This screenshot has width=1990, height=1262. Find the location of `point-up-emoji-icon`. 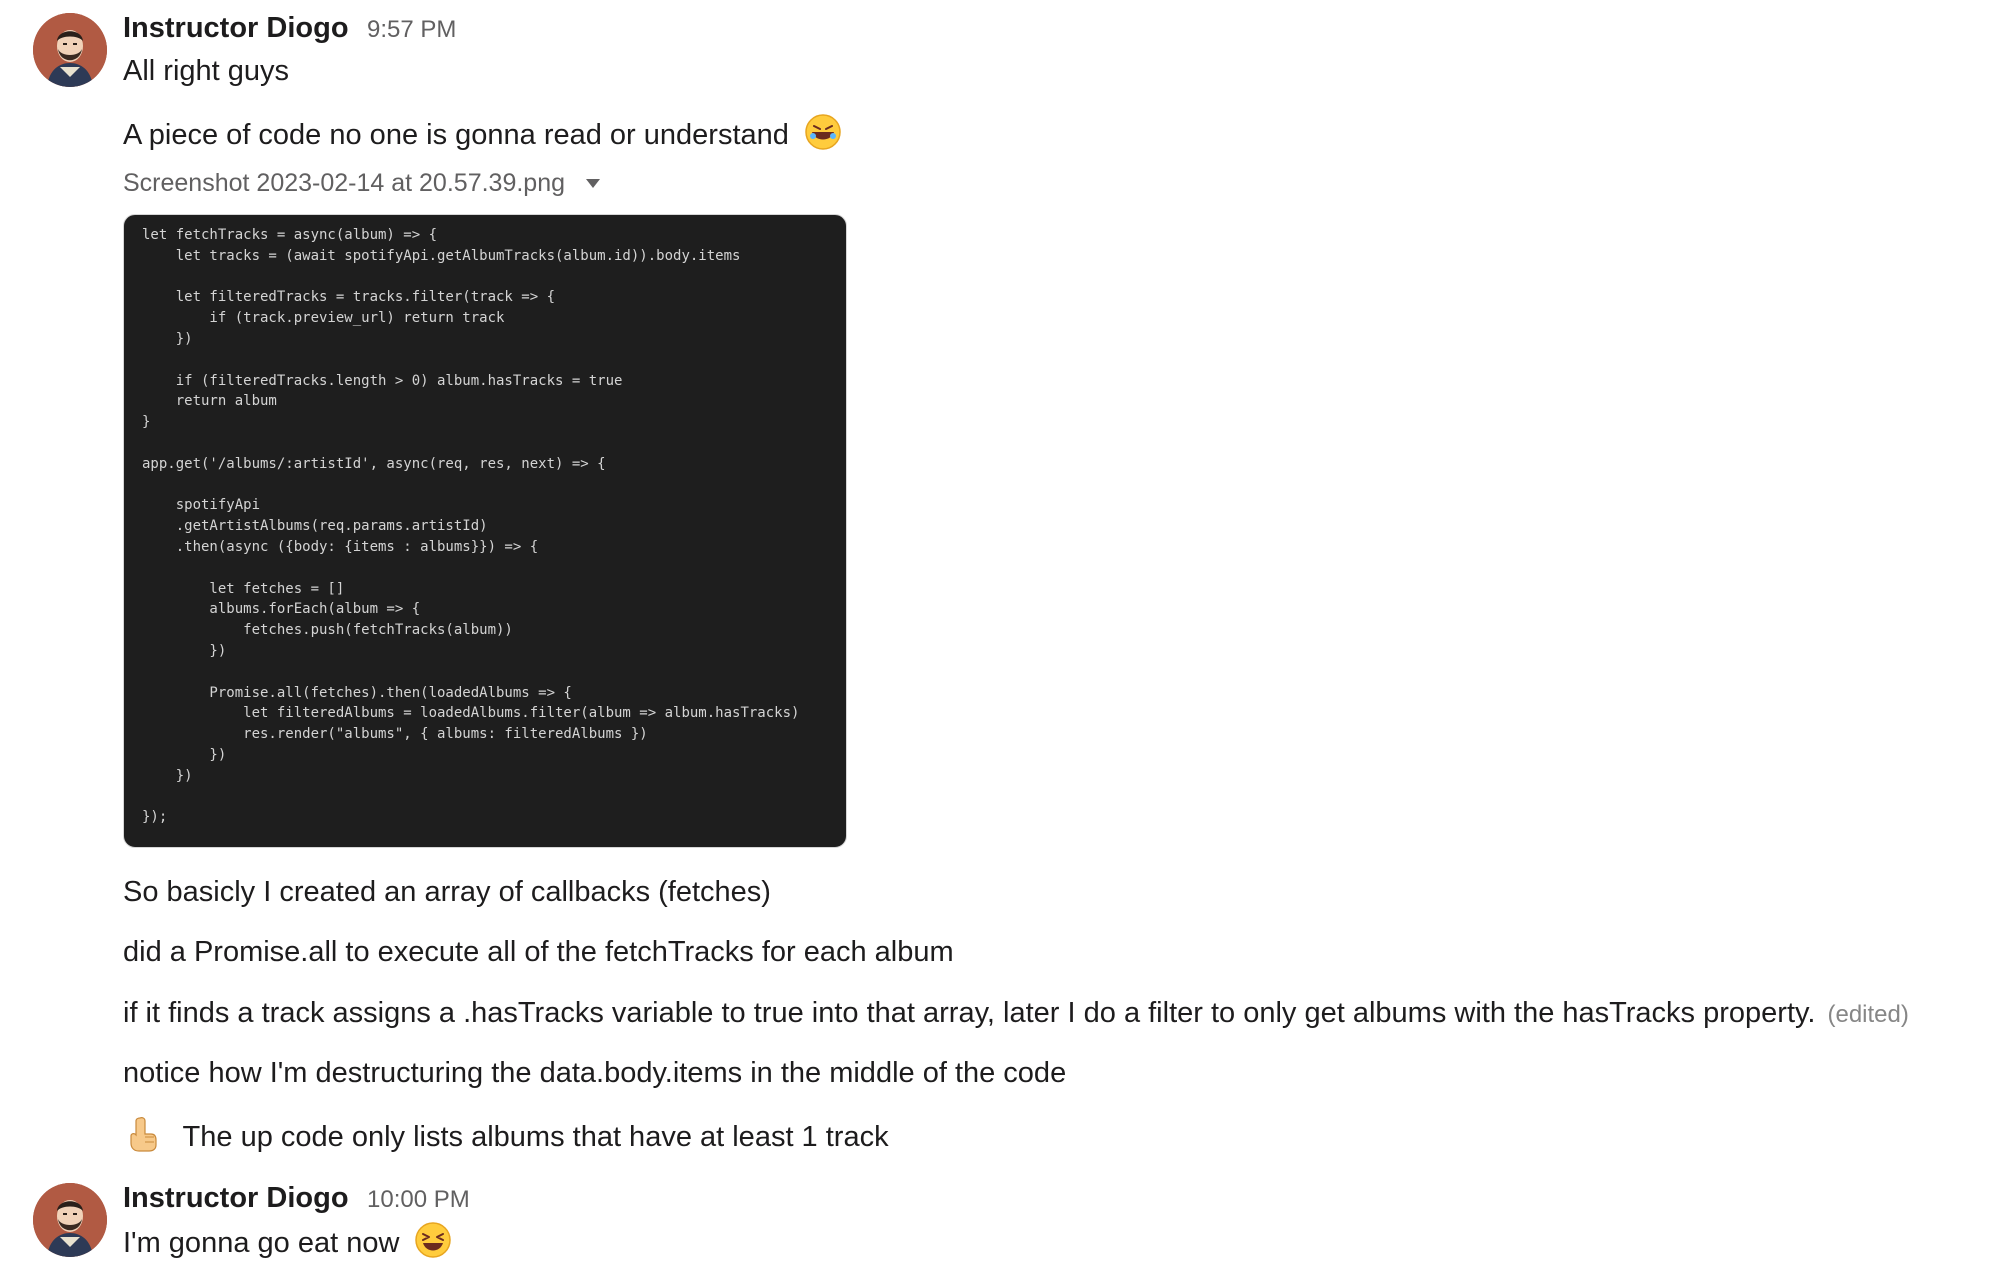

point-up-emoji-icon is located at coordinates (143, 1134).